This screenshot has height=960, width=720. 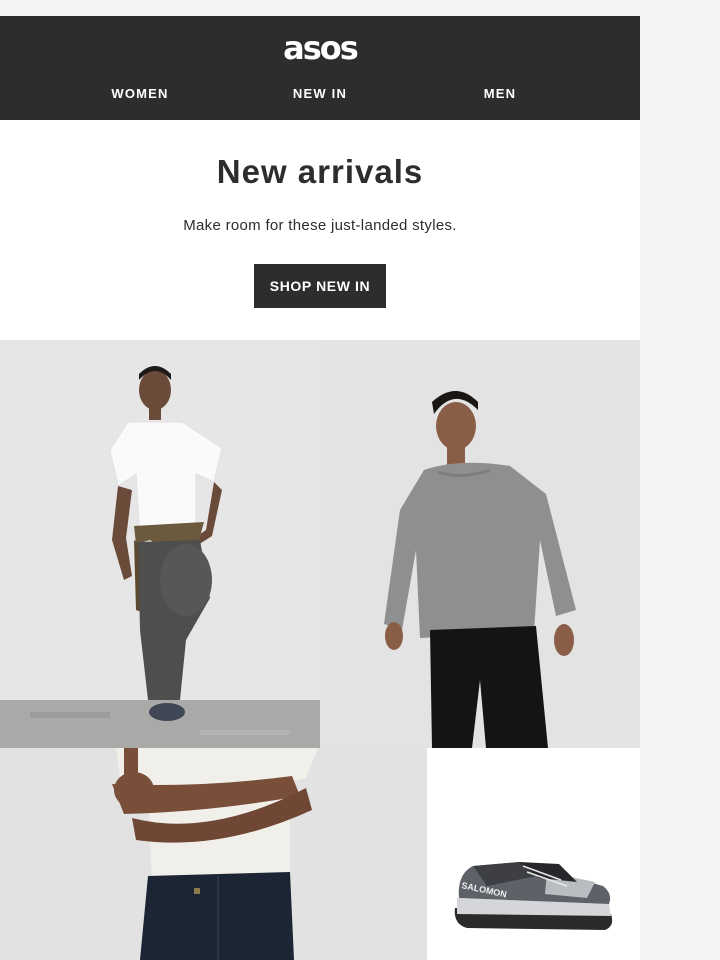 What do you see at coordinates (213, 854) in the screenshot?
I see `model-photo-crossed-arms` at bounding box center [213, 854].